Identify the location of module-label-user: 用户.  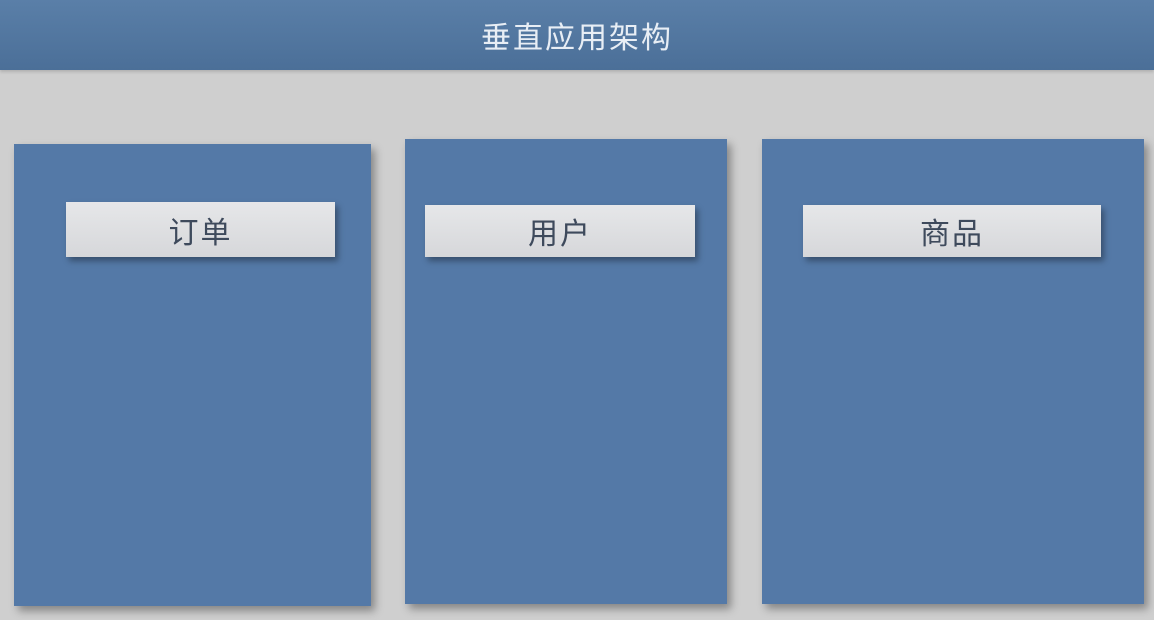
(560, 234).